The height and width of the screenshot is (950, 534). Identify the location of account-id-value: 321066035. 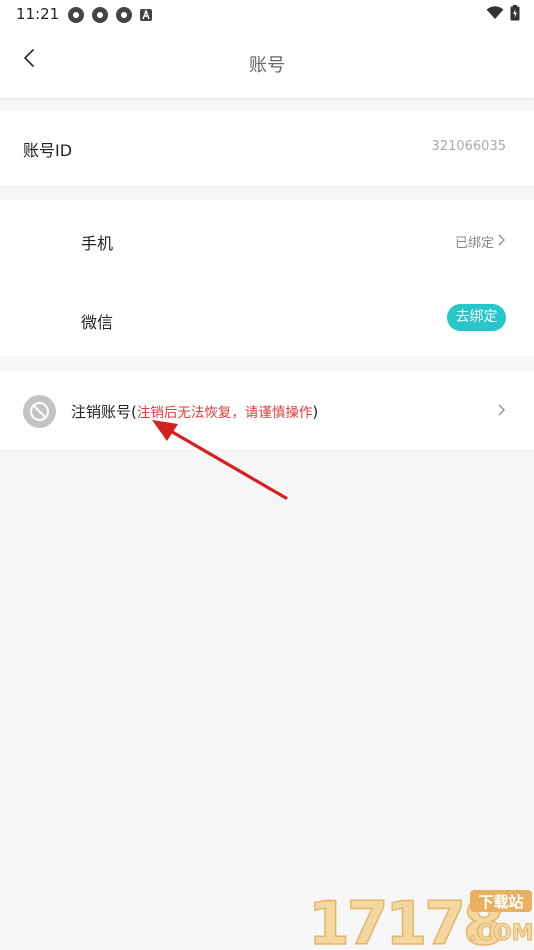
(468, 146).